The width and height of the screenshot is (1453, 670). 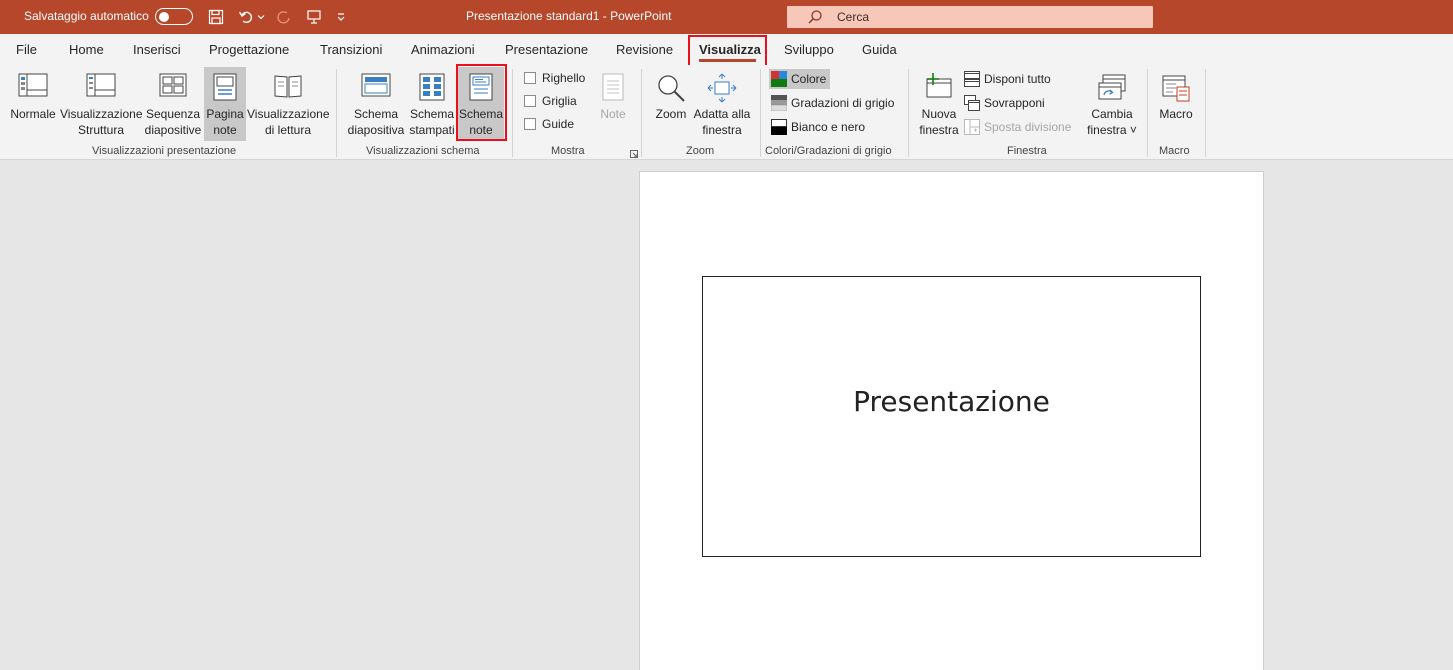 I want to click on tab-file: File, so click(x=26, y=49).